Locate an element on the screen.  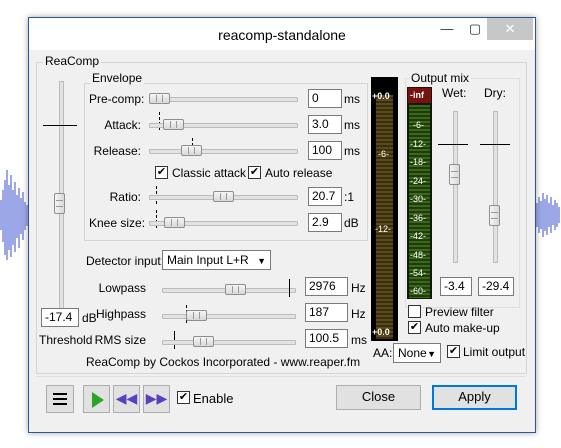
play-icon is located at coordinates (98, 400).